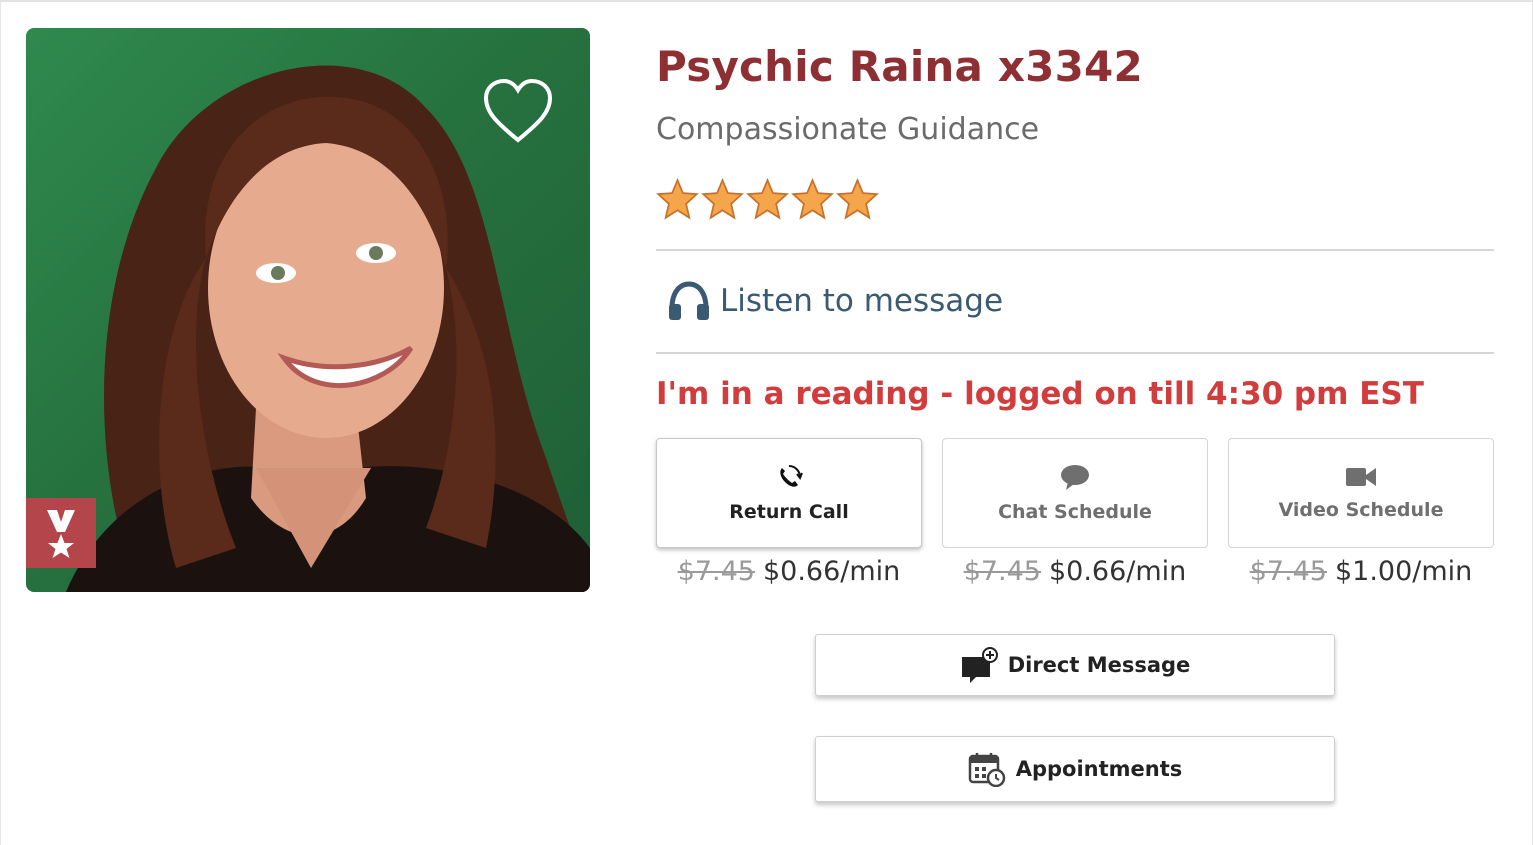 The width and height of the screenshot is (1533, 845). What do you see at coordinates (689, 300) in the screenshot?
I see `headphones-icon` at bounding box center [689, 300].